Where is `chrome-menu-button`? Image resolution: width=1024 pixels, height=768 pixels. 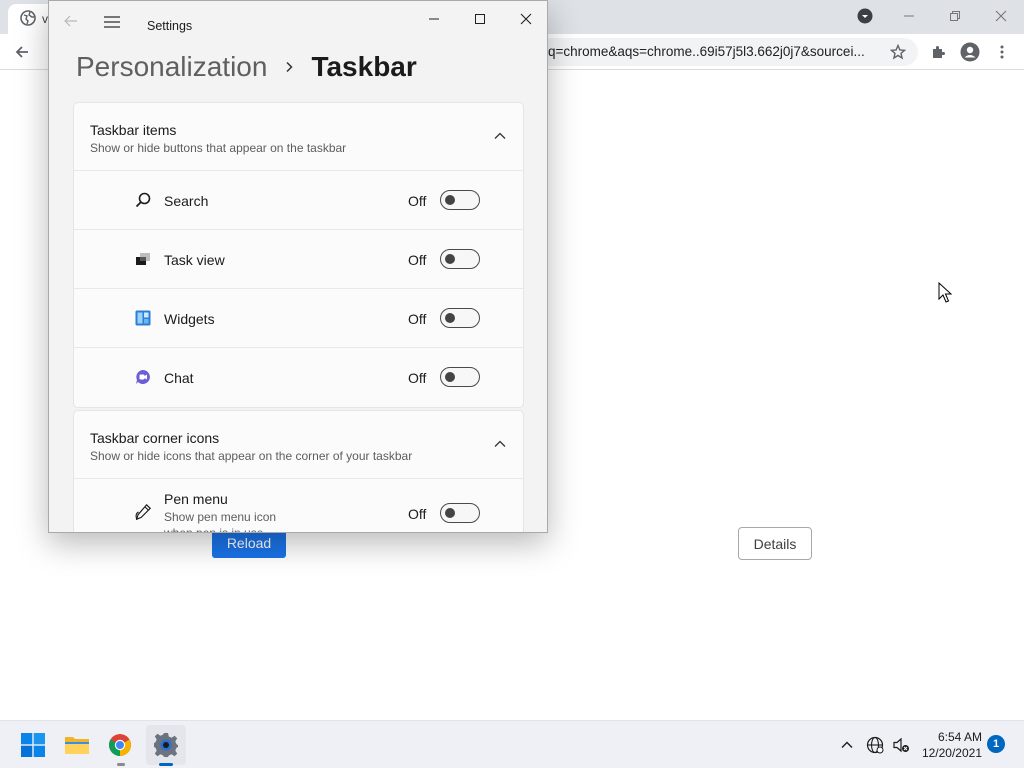 chrome-menu-button is located at coordinates (1002, 52).